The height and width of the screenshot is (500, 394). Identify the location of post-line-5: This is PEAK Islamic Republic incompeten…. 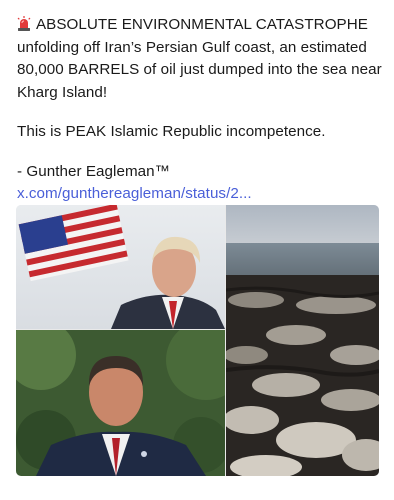
(171, 131).